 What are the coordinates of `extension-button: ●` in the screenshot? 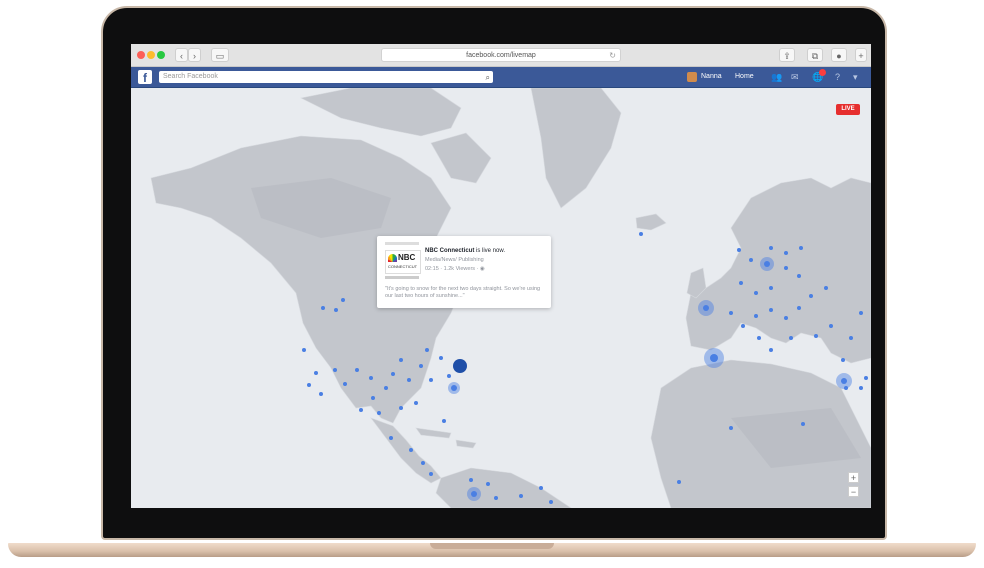 It's located at (839, 55).